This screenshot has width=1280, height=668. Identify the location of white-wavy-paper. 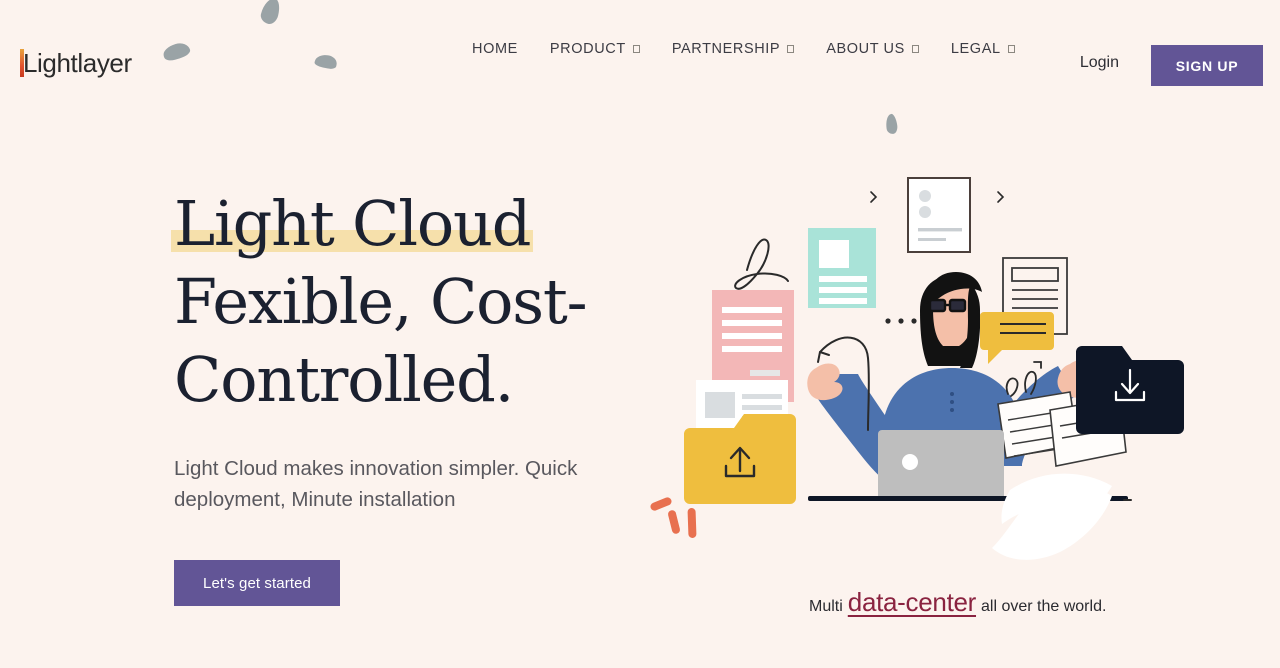
(1052, 516).